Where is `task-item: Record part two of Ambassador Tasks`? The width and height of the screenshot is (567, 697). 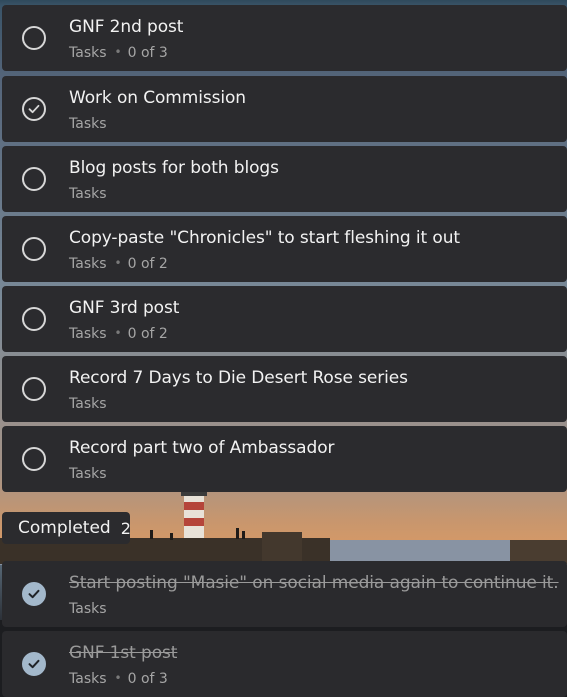 task-item: Record part two of Ambassador Tasks is located at coordinates (284, 459).